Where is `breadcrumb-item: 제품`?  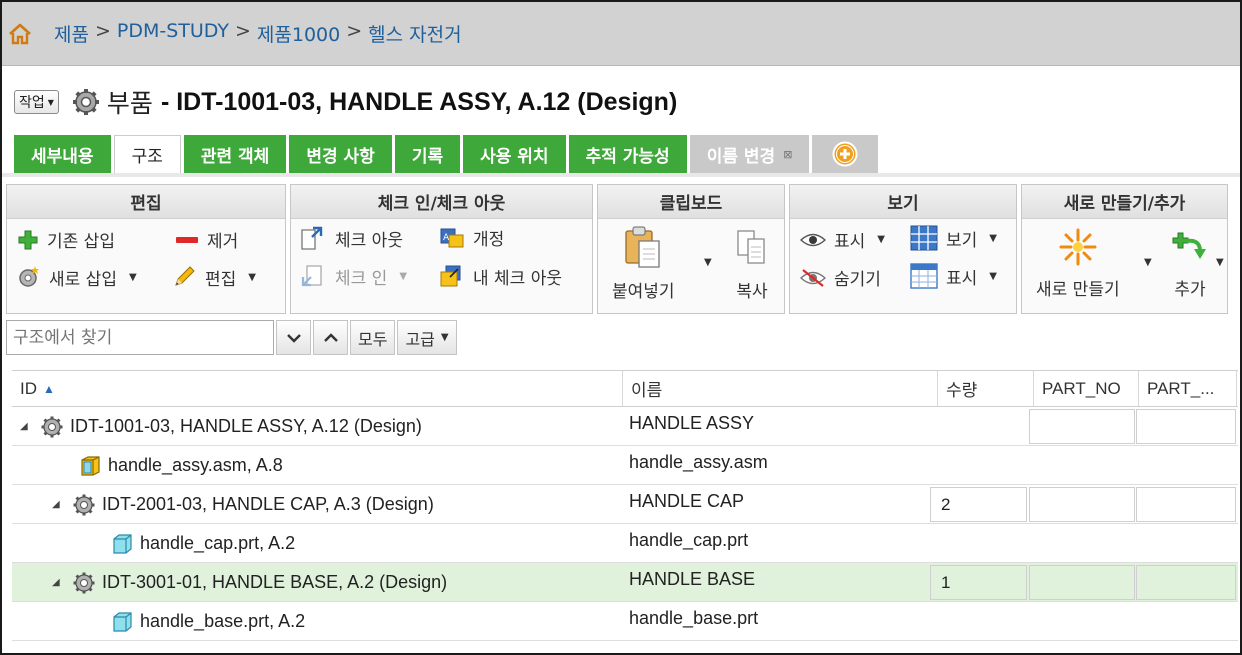 breadcrumb-item: 제품 is located at coordinates (71, 33).